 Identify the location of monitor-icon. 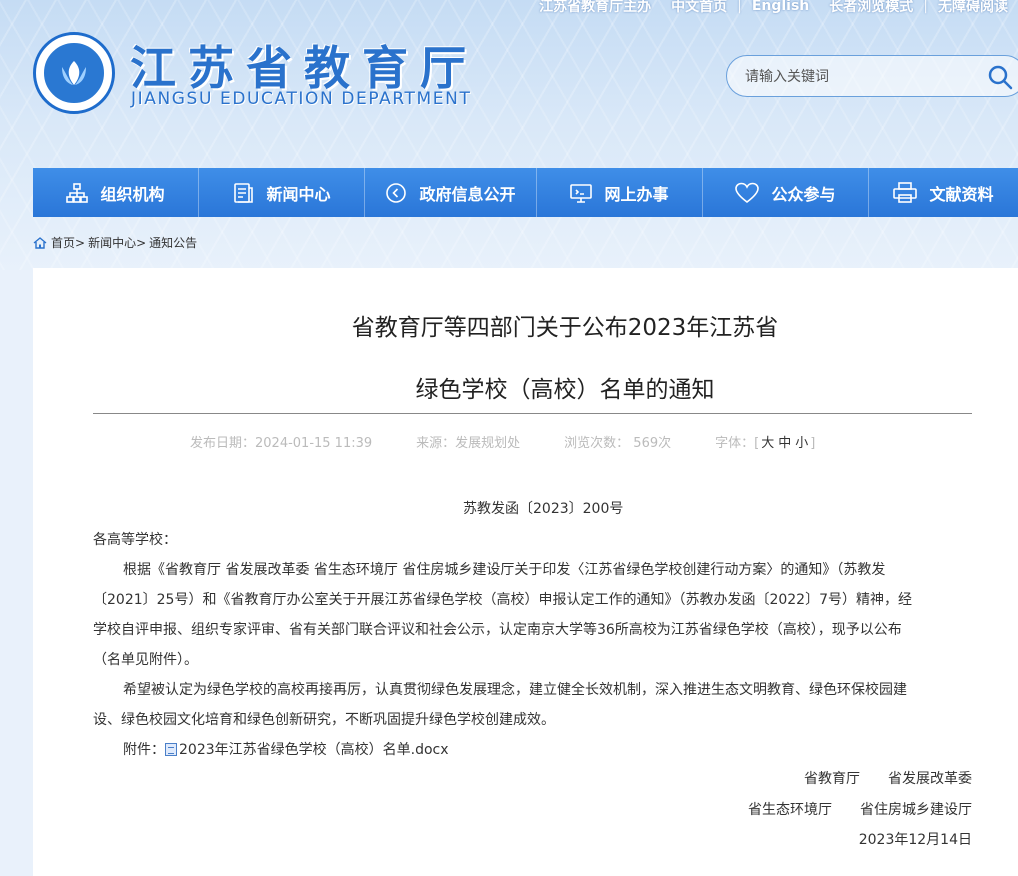
(581, 193).